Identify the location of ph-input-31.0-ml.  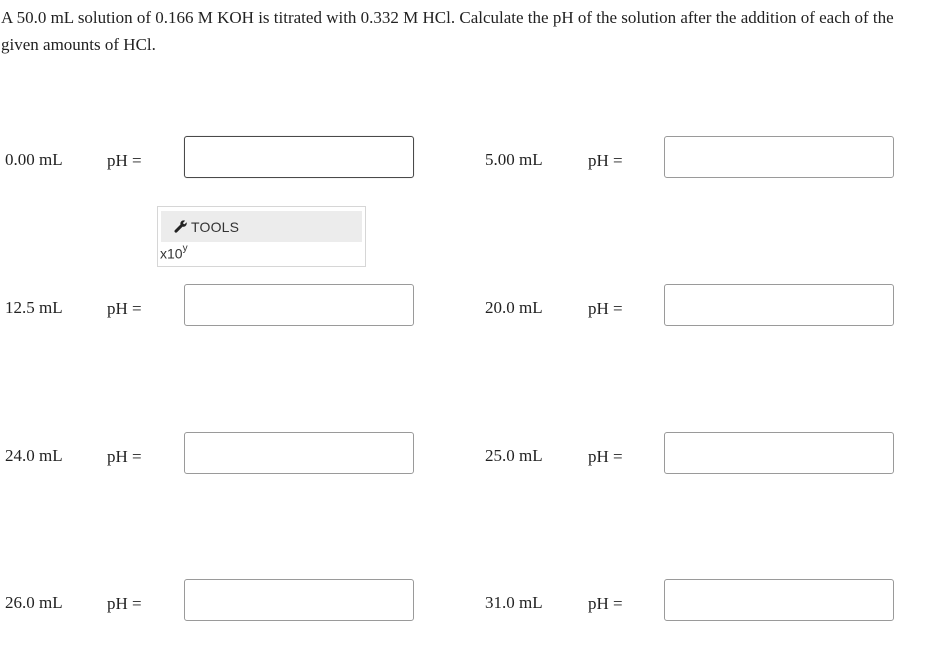
(779, 600).